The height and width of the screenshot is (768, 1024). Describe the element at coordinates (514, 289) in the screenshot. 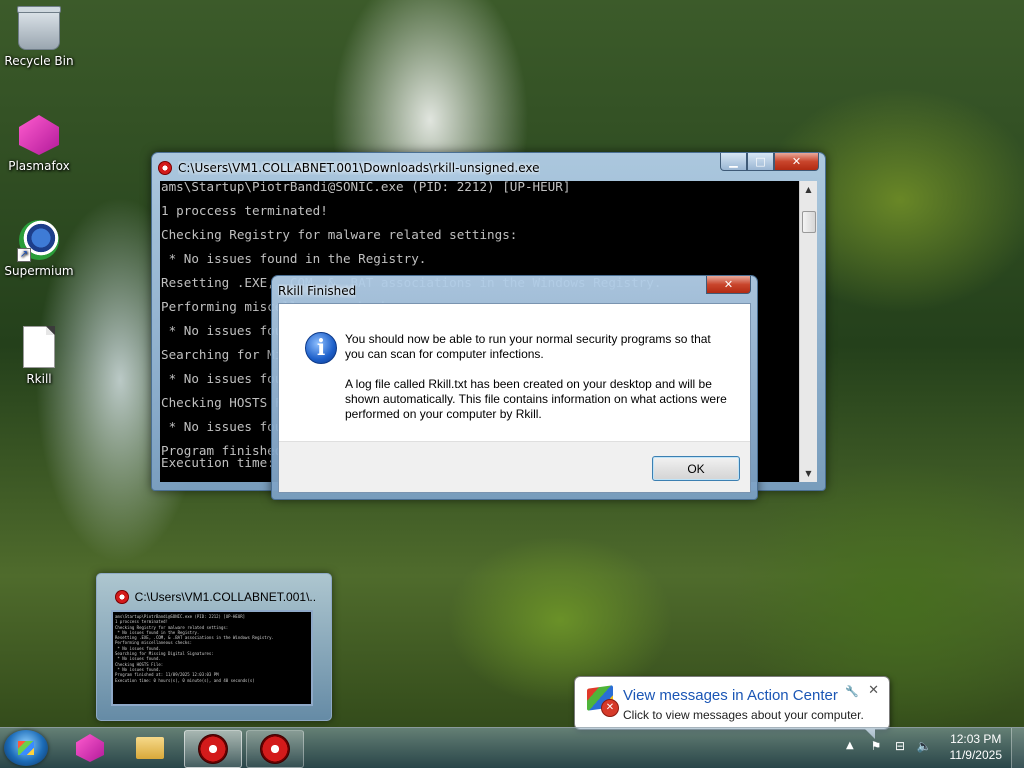

I see `dialog-titlebar: Rkill Finished ✕` at that location.